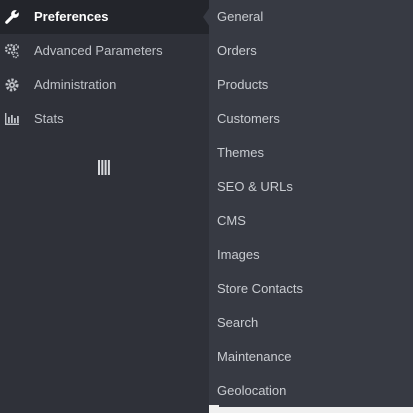  I want to click on gear-icon, so click(12, 85).